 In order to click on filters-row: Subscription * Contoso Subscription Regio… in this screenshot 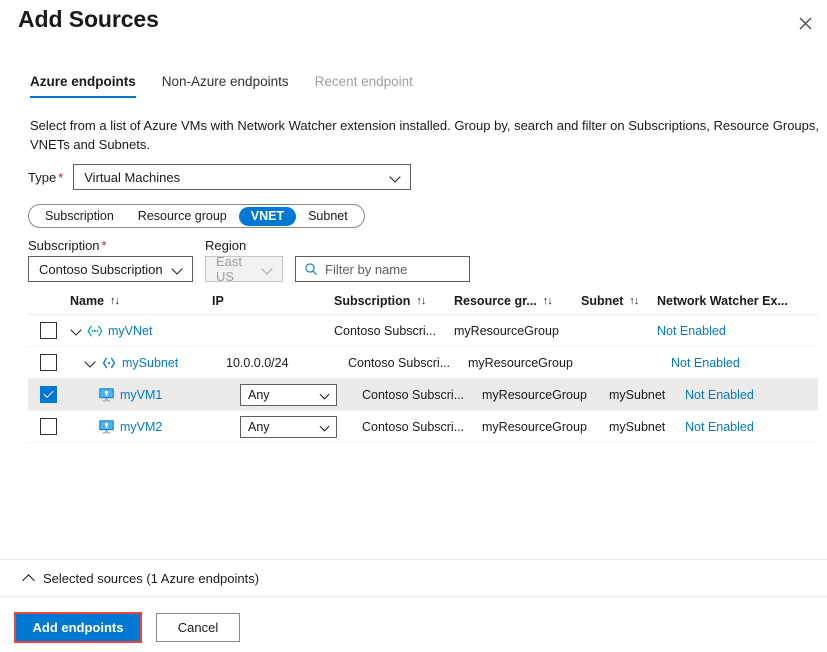, I will do `click(249, 261)`.